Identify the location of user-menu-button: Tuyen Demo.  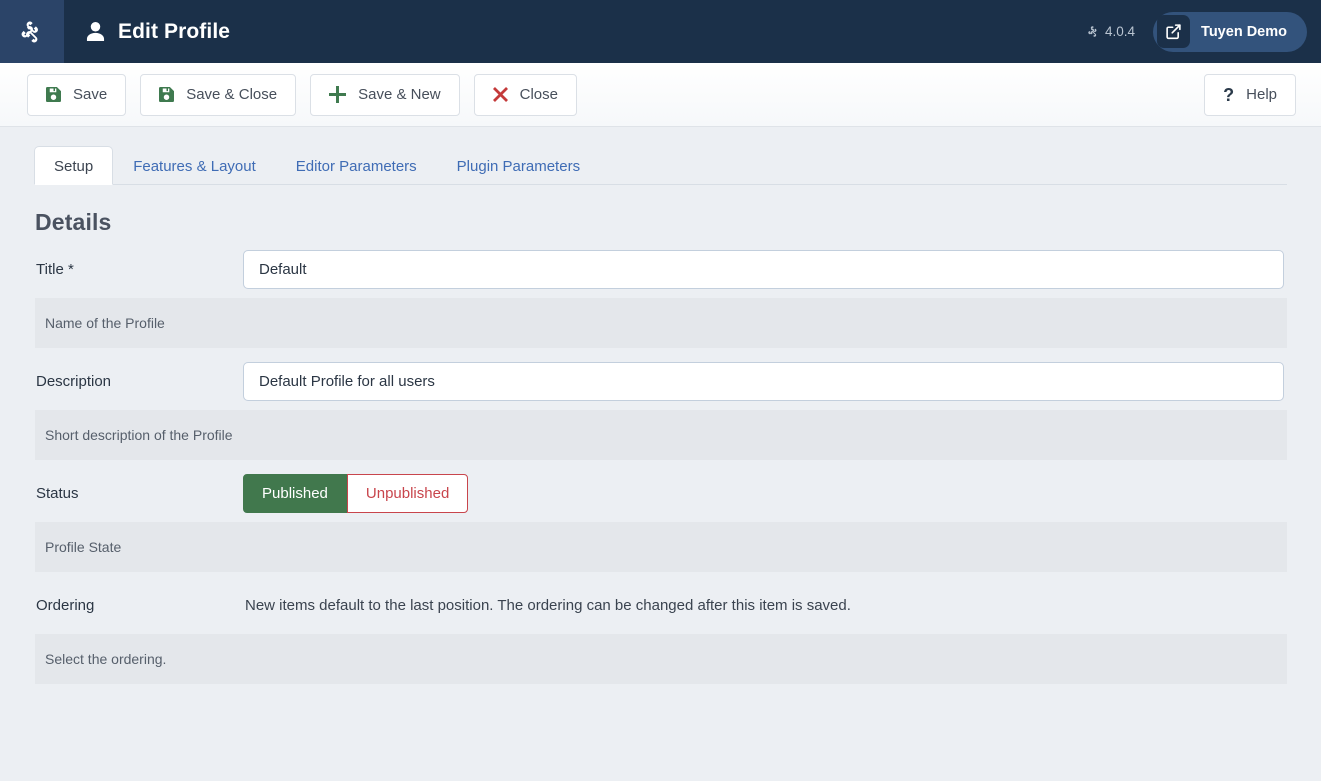
(1230, 31).